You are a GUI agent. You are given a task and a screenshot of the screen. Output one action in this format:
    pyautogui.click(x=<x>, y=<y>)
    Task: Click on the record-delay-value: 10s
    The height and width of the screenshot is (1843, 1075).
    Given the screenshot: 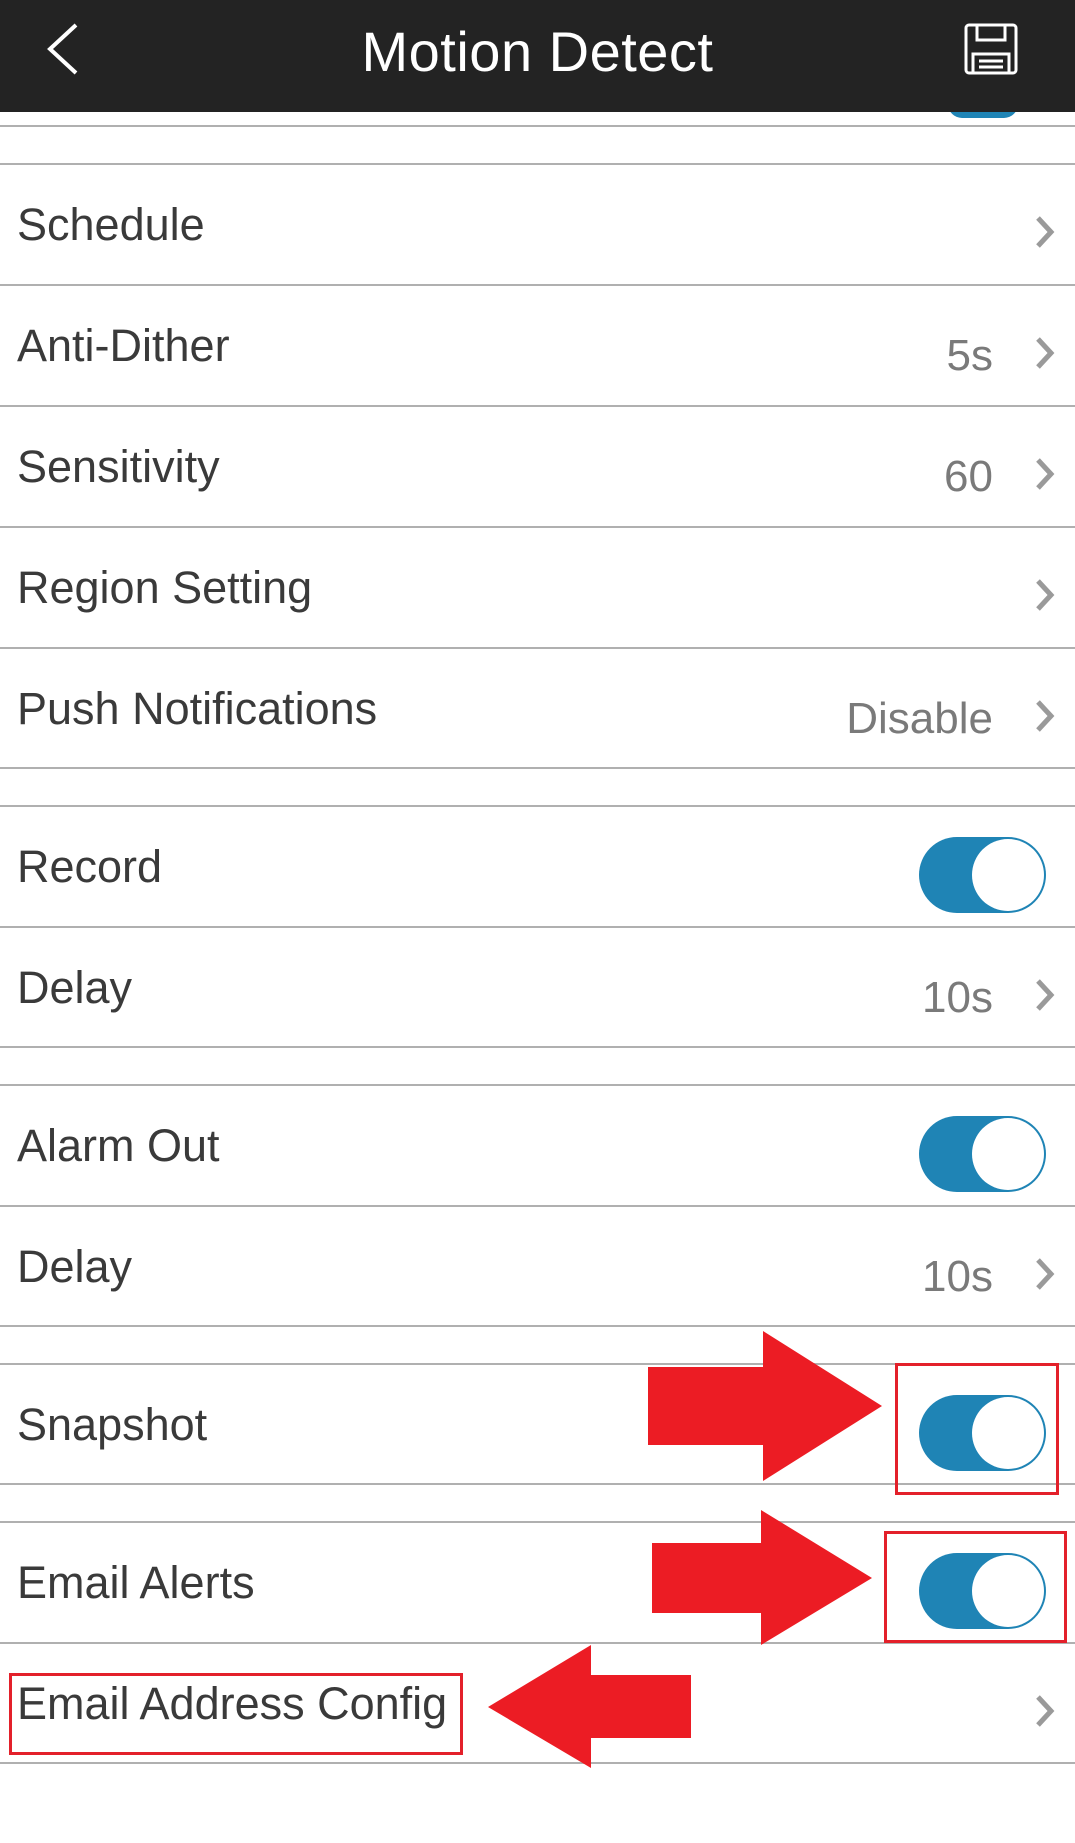 What is the action you would take?
    pyautogui.click(x=957, y=997)
    